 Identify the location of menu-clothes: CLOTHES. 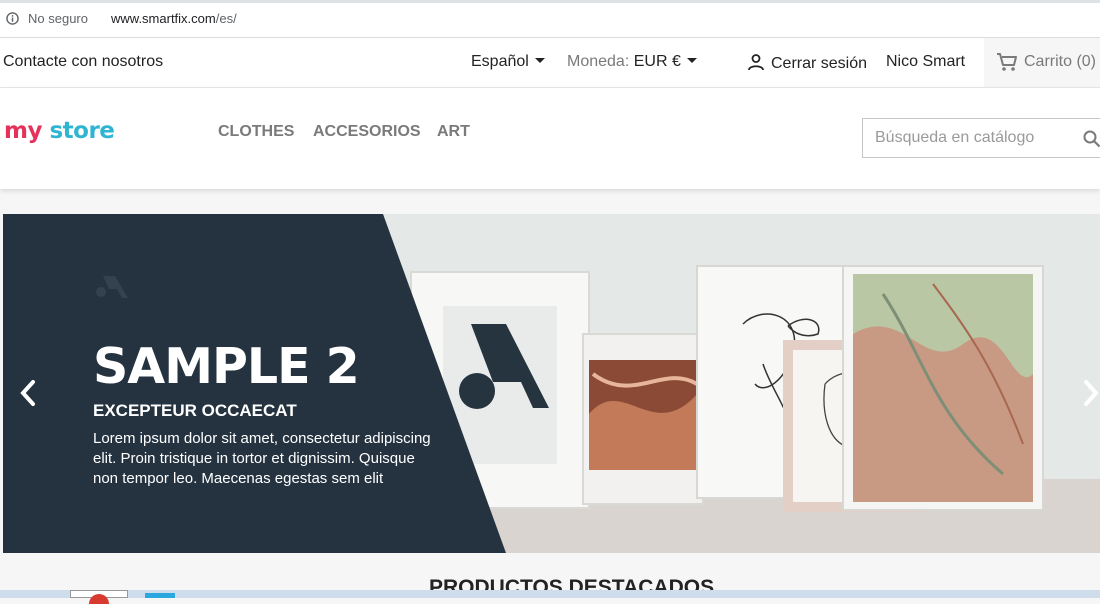
(256, 132).